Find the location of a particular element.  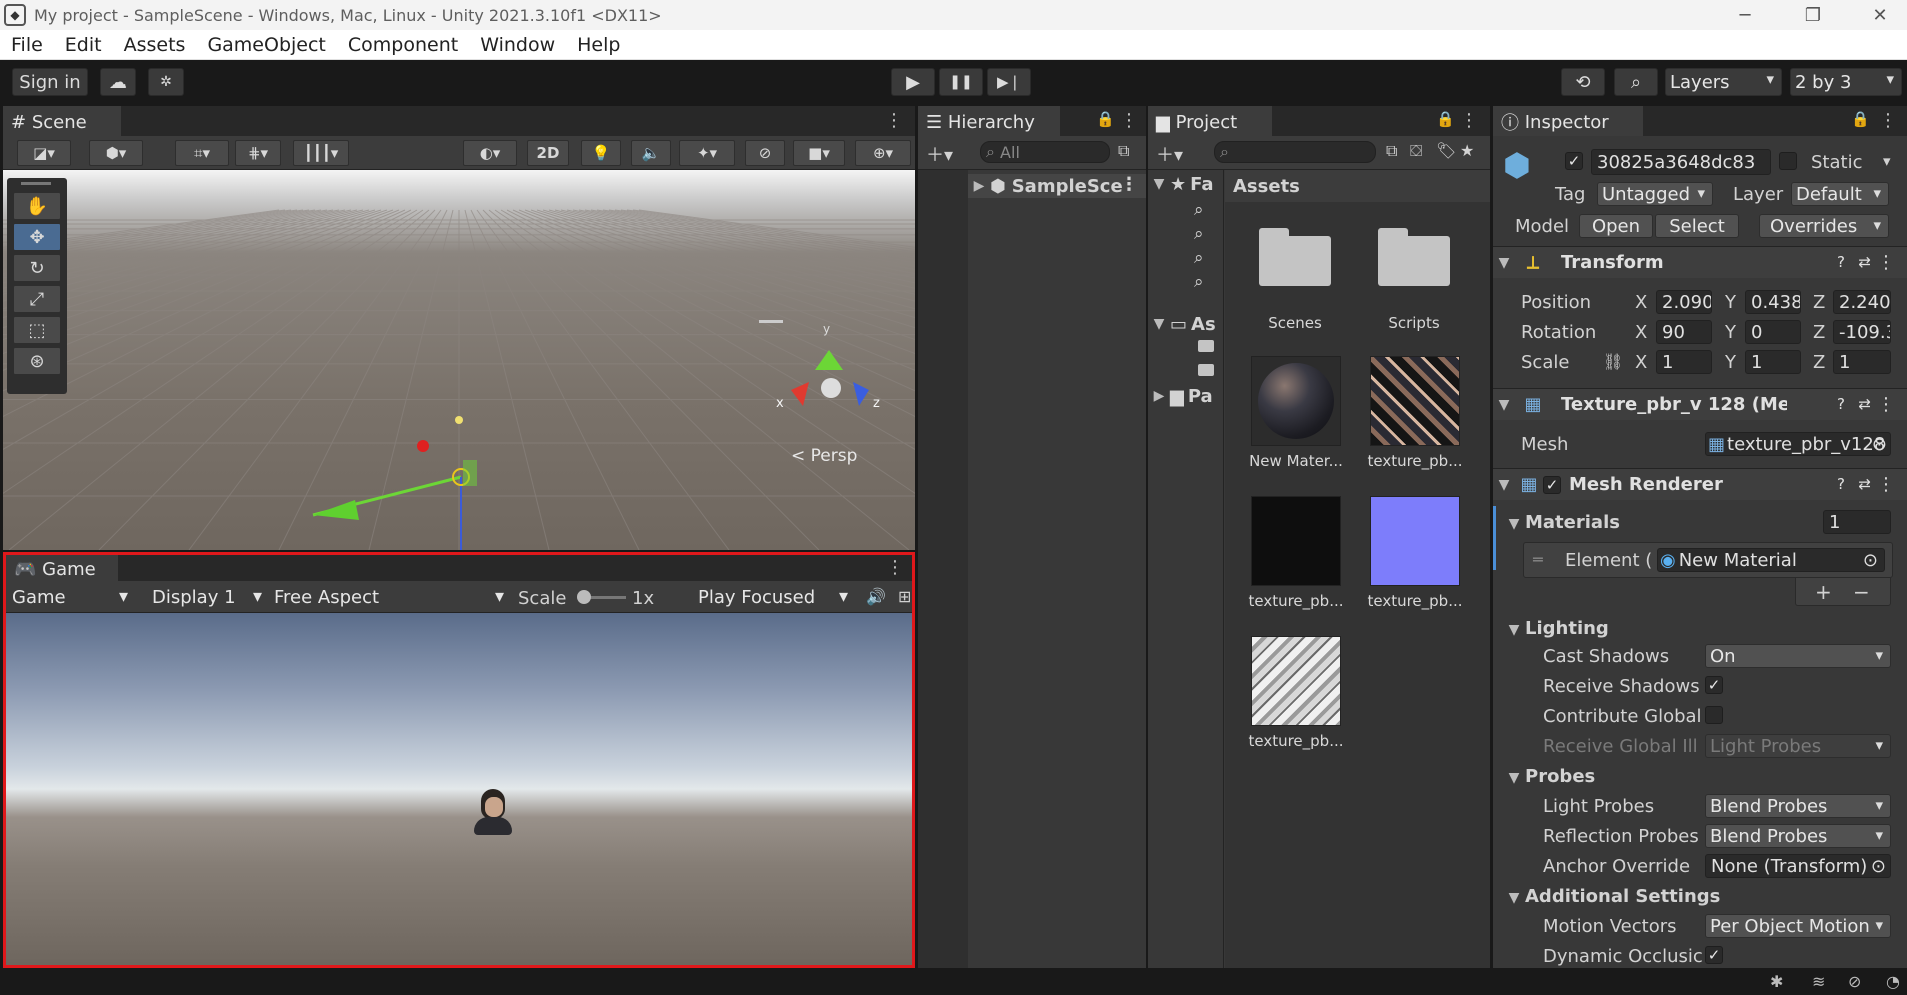

select-button: Select is located at coordinates (1697, 226).